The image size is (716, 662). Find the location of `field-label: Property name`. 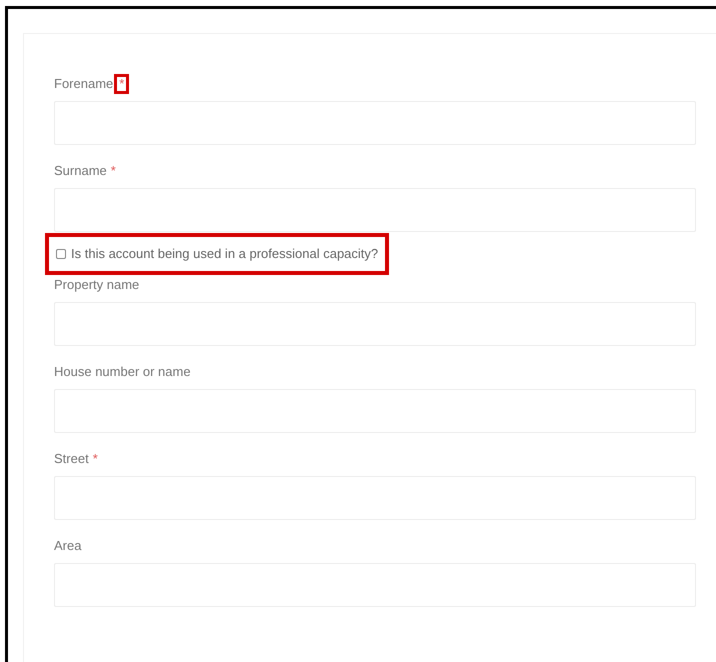

field-label: Property name is located at coordinates (97, 285).